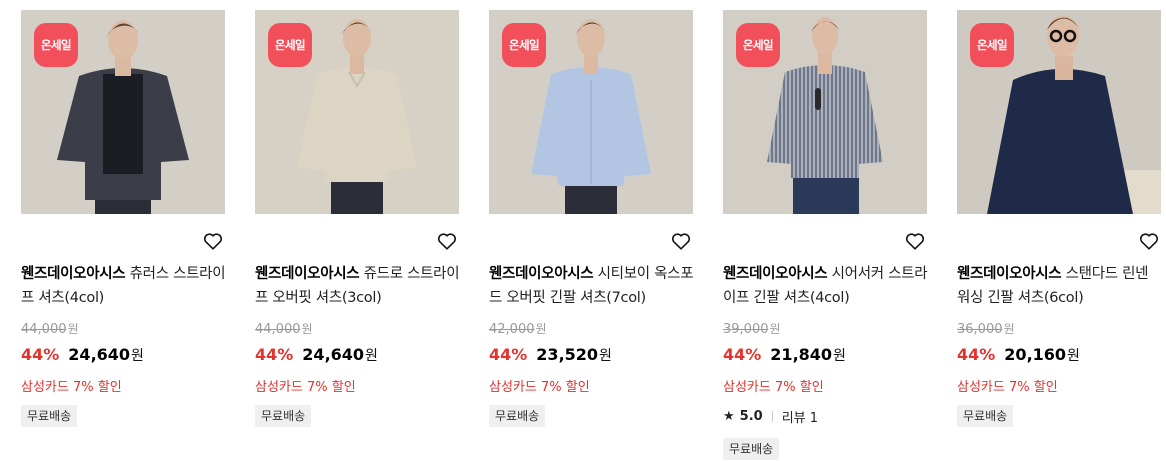  What do you see at coordinates (567, 354) in the screenshot?
I see `sale-price: 23,520` at bounding box center [567, 354].